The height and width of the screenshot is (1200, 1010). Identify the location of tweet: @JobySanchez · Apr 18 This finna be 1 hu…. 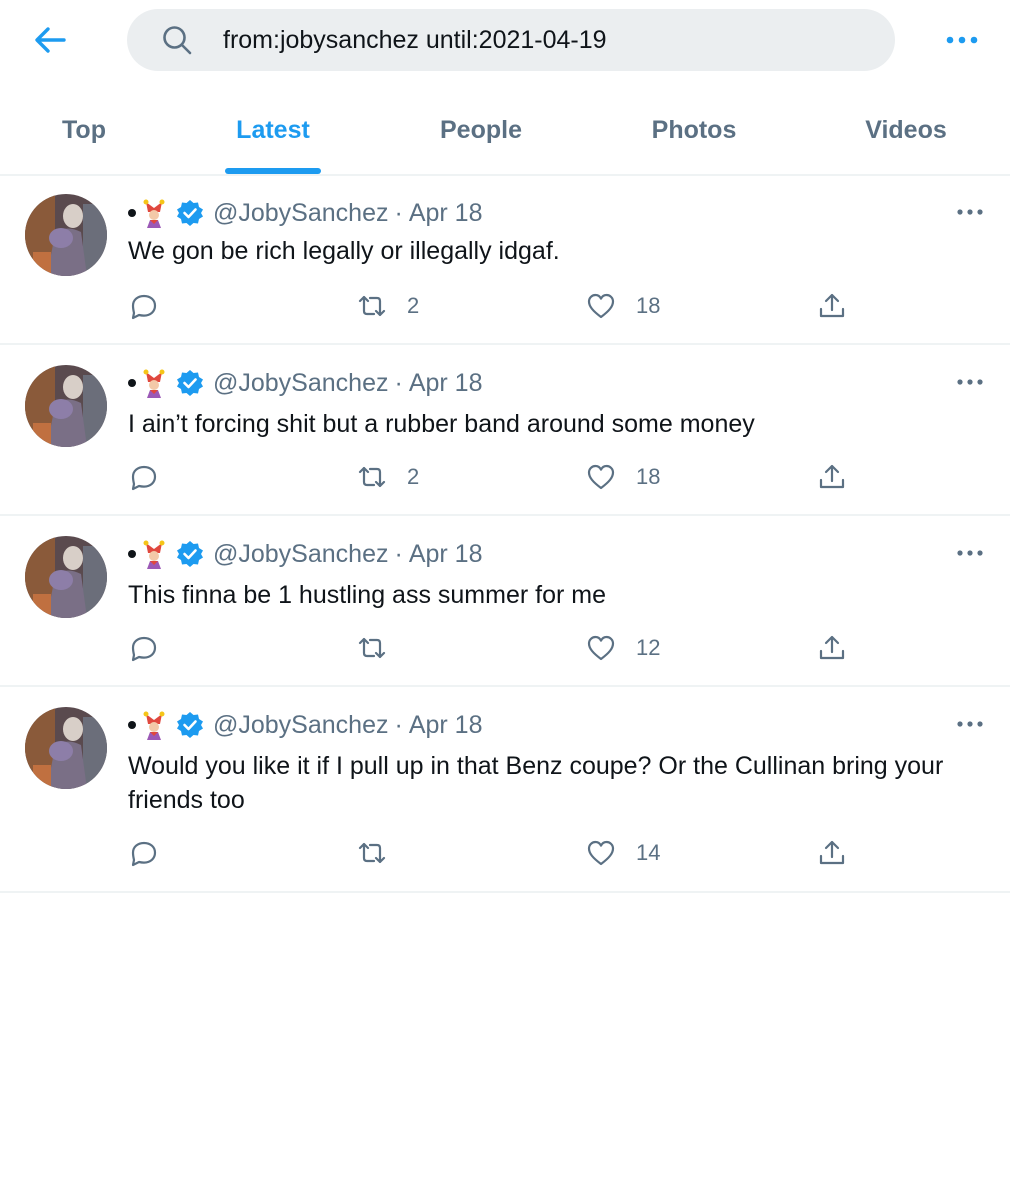
(505, 601).